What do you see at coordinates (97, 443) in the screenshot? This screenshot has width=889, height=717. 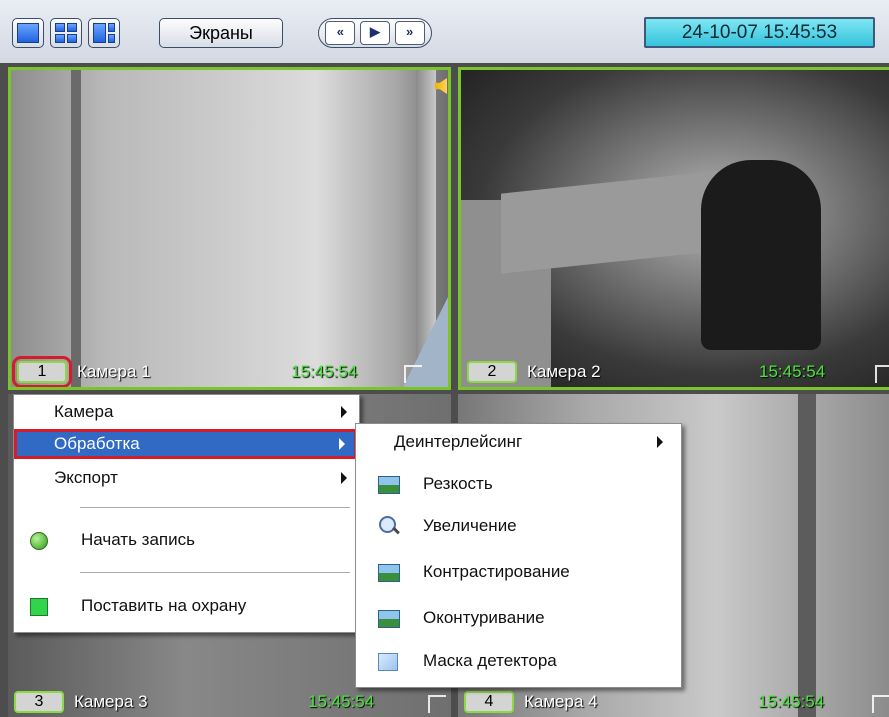 I see `menu-item-label: Обработка` at bounding box center [97, 443].